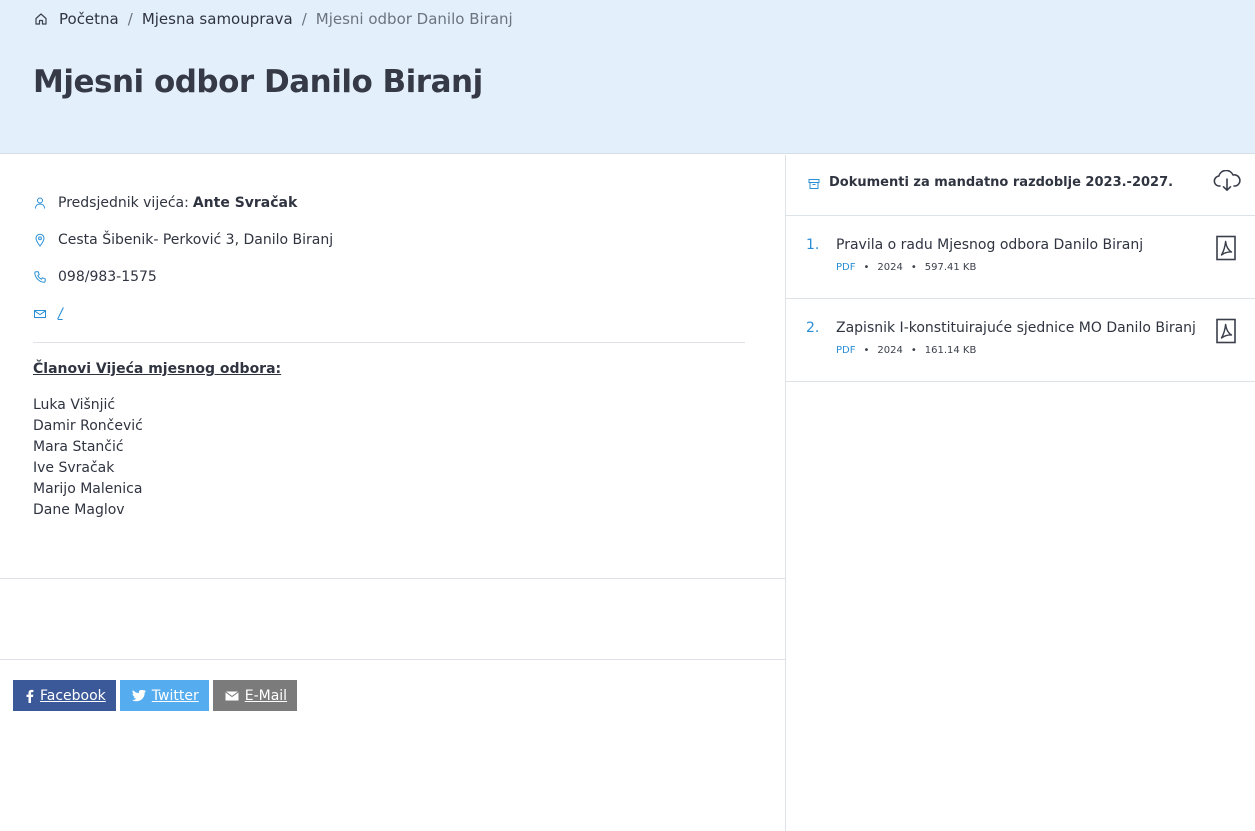  Describe the element at coordinates (950, 267) in the screenshot. I see `document-size: 597.41 KB` at that location.